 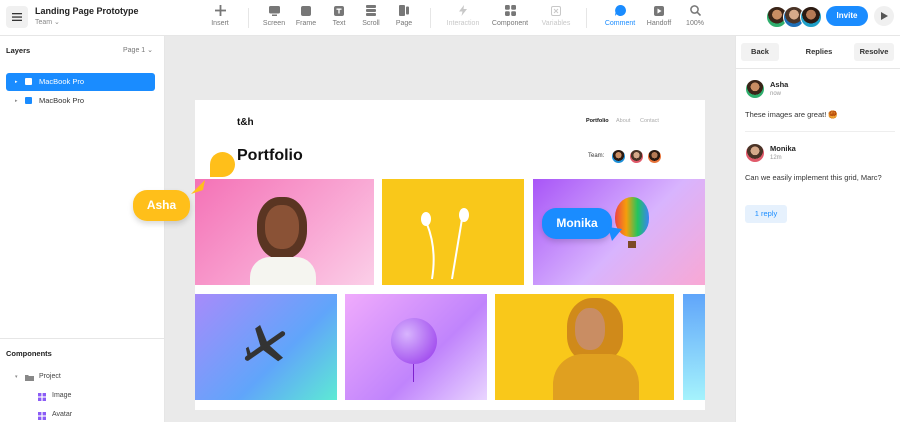 What do you see at coordinates (220, 10) in the screenshot?
I see `plus-icon` at bounding box center [220, 10].